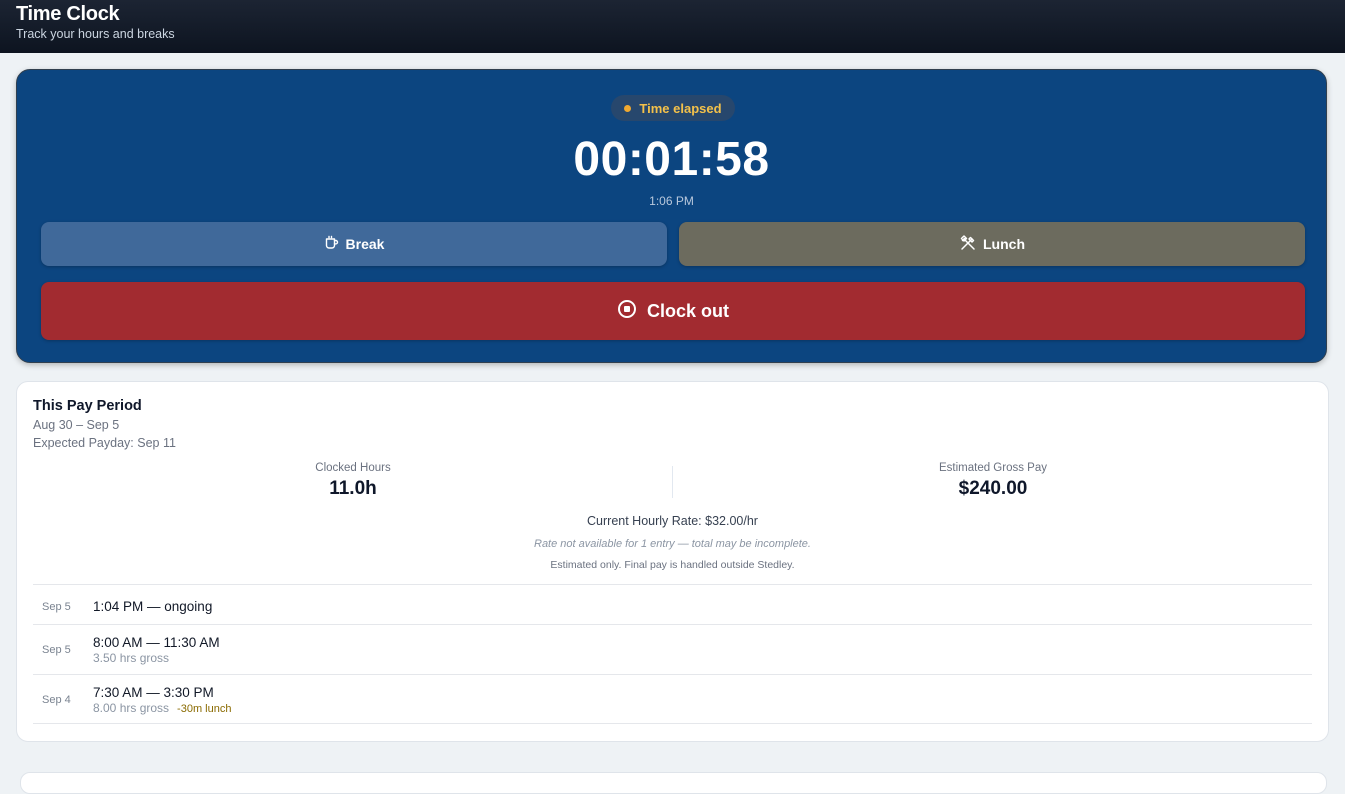 This screenshot has height=794, width=1345. I want to click on clock-out-button-label: Clock out, so click(687, 310).